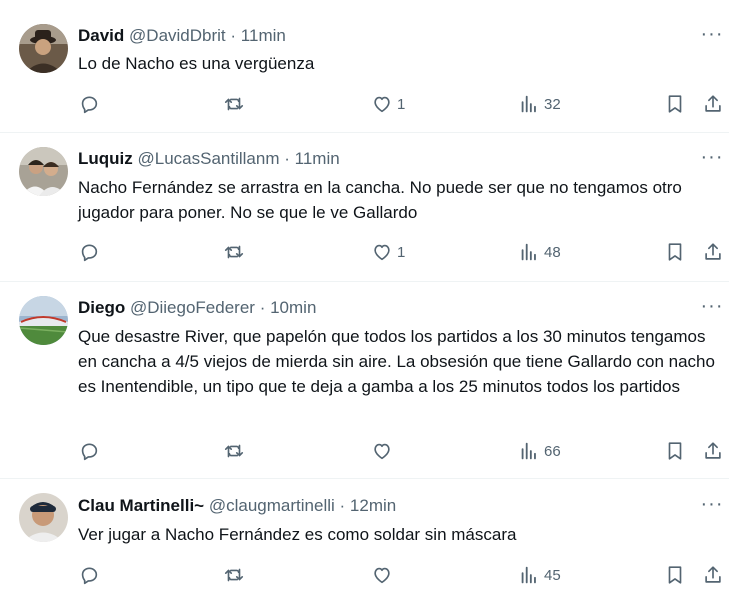 The width and height of the screenshot is (729, 597). Describe the element at coordinates (272, 505) in the screenshot. I see `user-handle: @claugmartinelli` at that location.